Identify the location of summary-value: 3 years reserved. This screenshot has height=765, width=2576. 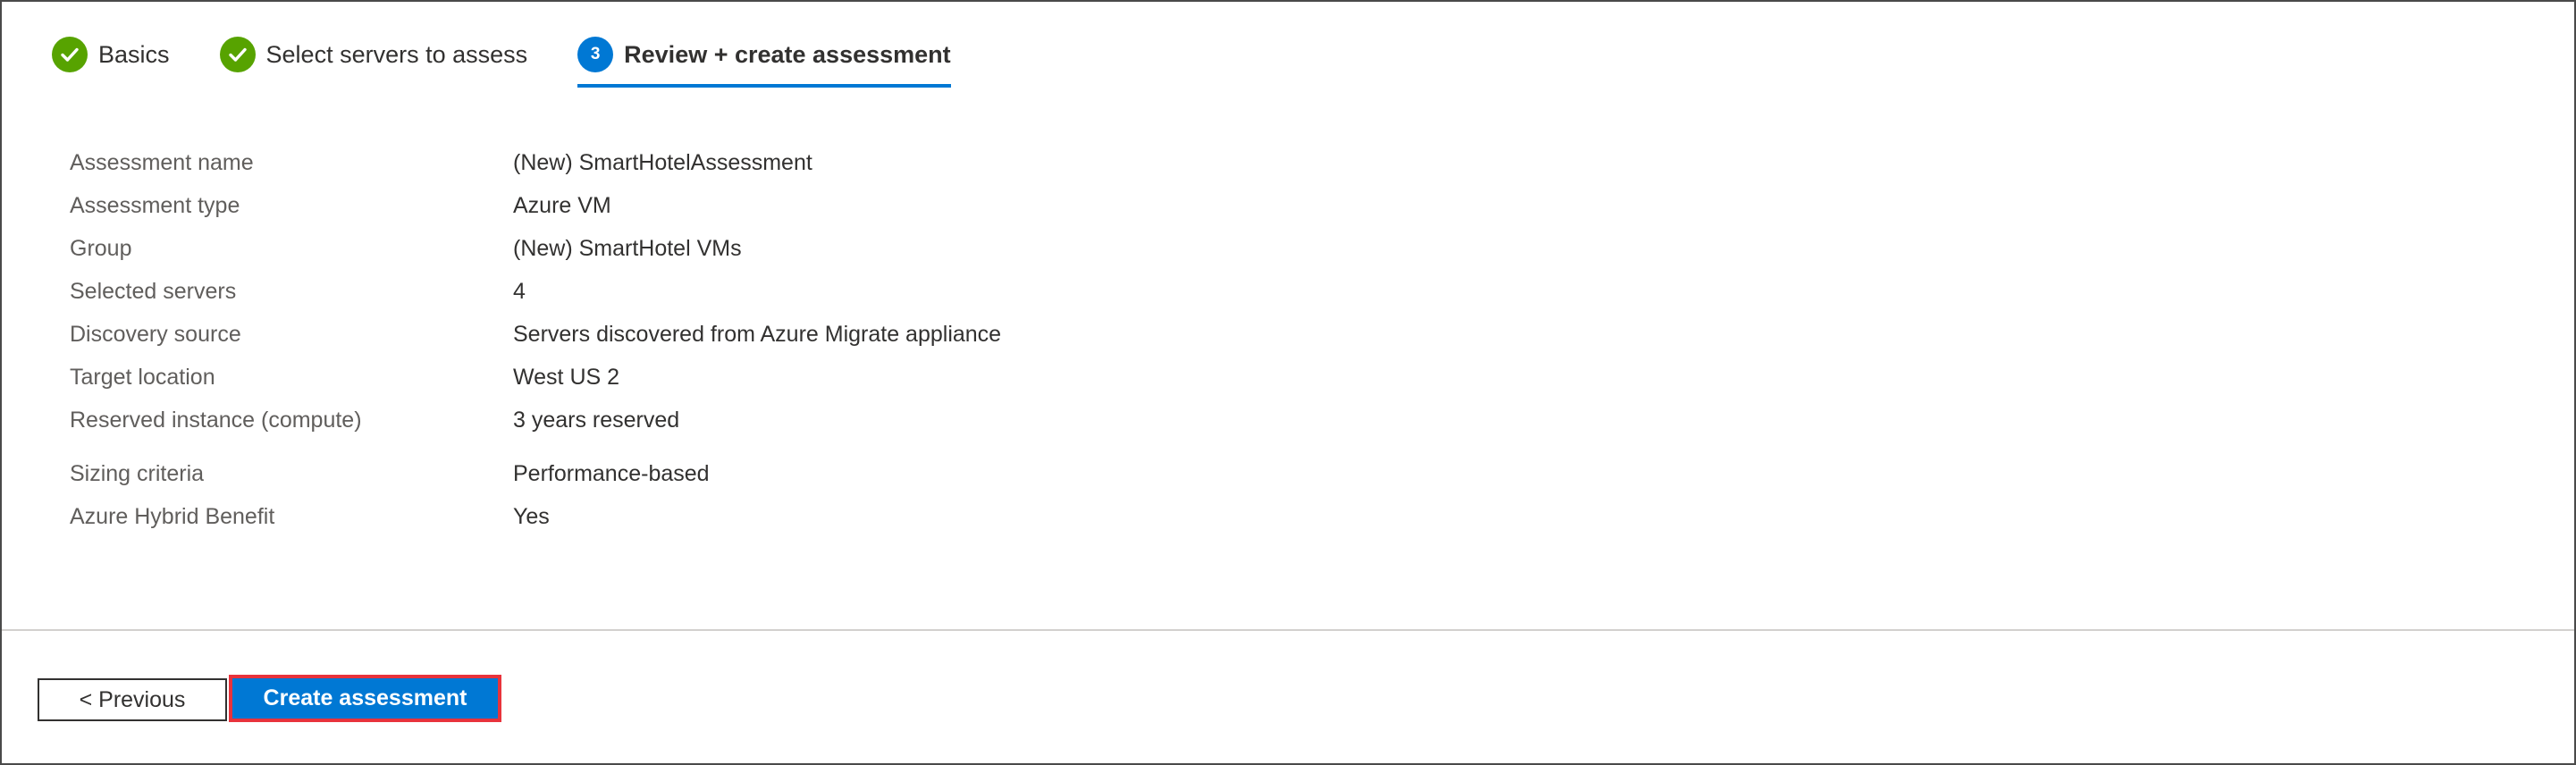
(597, 420).